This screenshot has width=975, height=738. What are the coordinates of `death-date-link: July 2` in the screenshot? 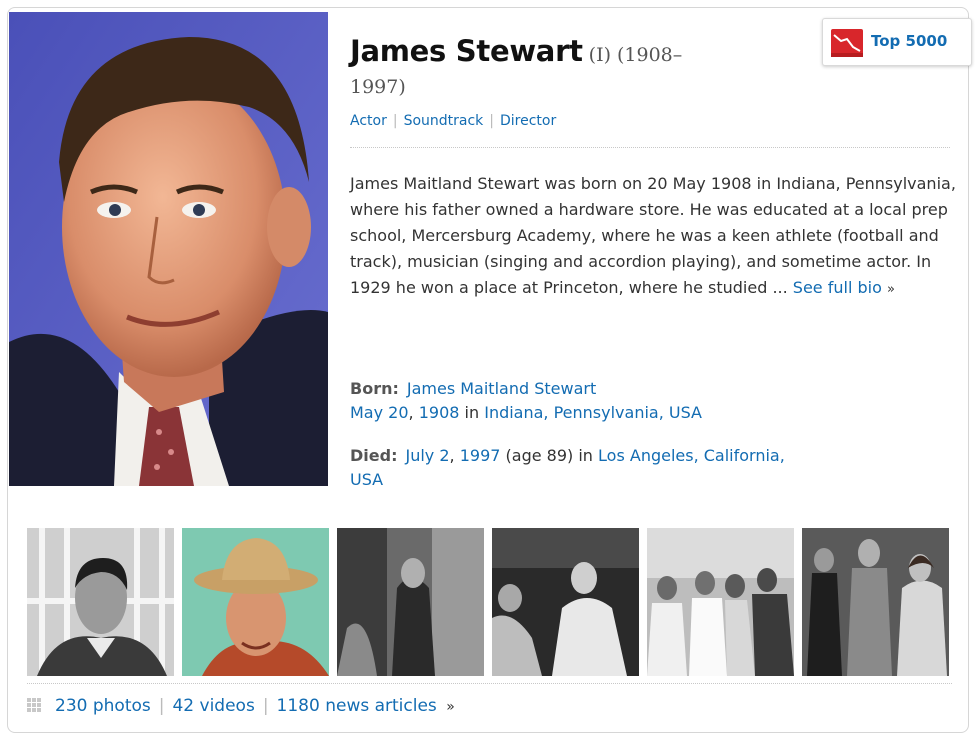 It's located at (427, 455).